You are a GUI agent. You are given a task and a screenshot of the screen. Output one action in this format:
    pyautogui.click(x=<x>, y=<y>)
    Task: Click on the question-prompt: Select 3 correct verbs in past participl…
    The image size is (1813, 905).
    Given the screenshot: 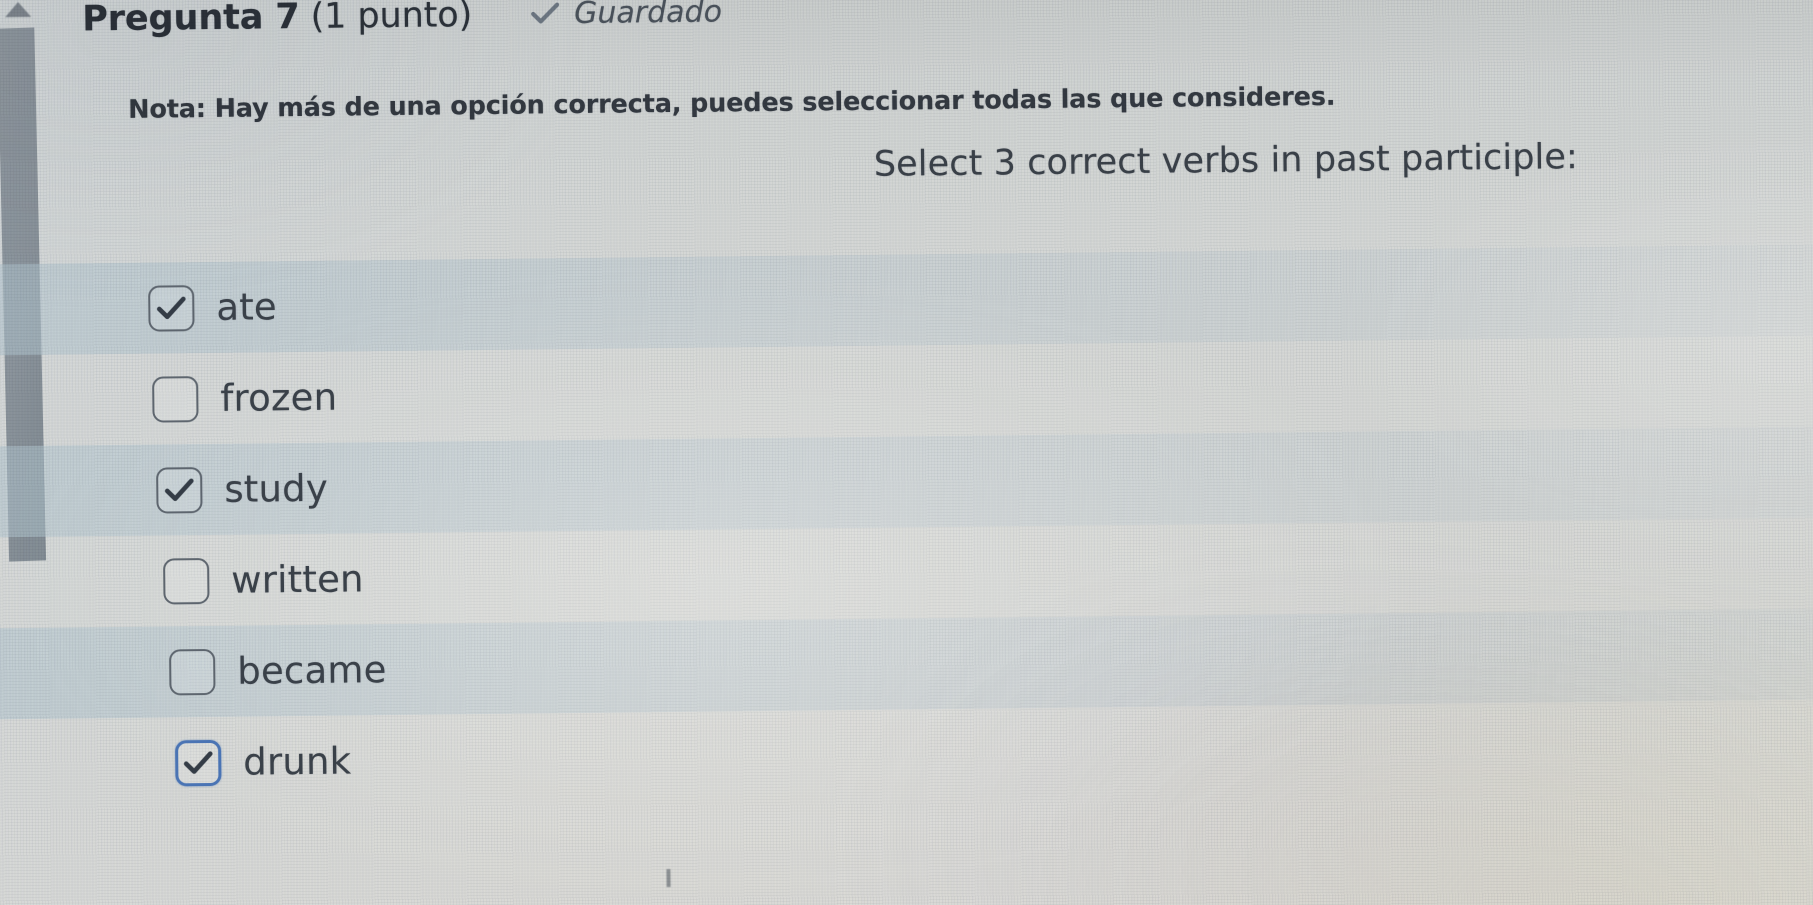 What is the action you would take?
    pyautogui.click(x=1226, y=161)
    